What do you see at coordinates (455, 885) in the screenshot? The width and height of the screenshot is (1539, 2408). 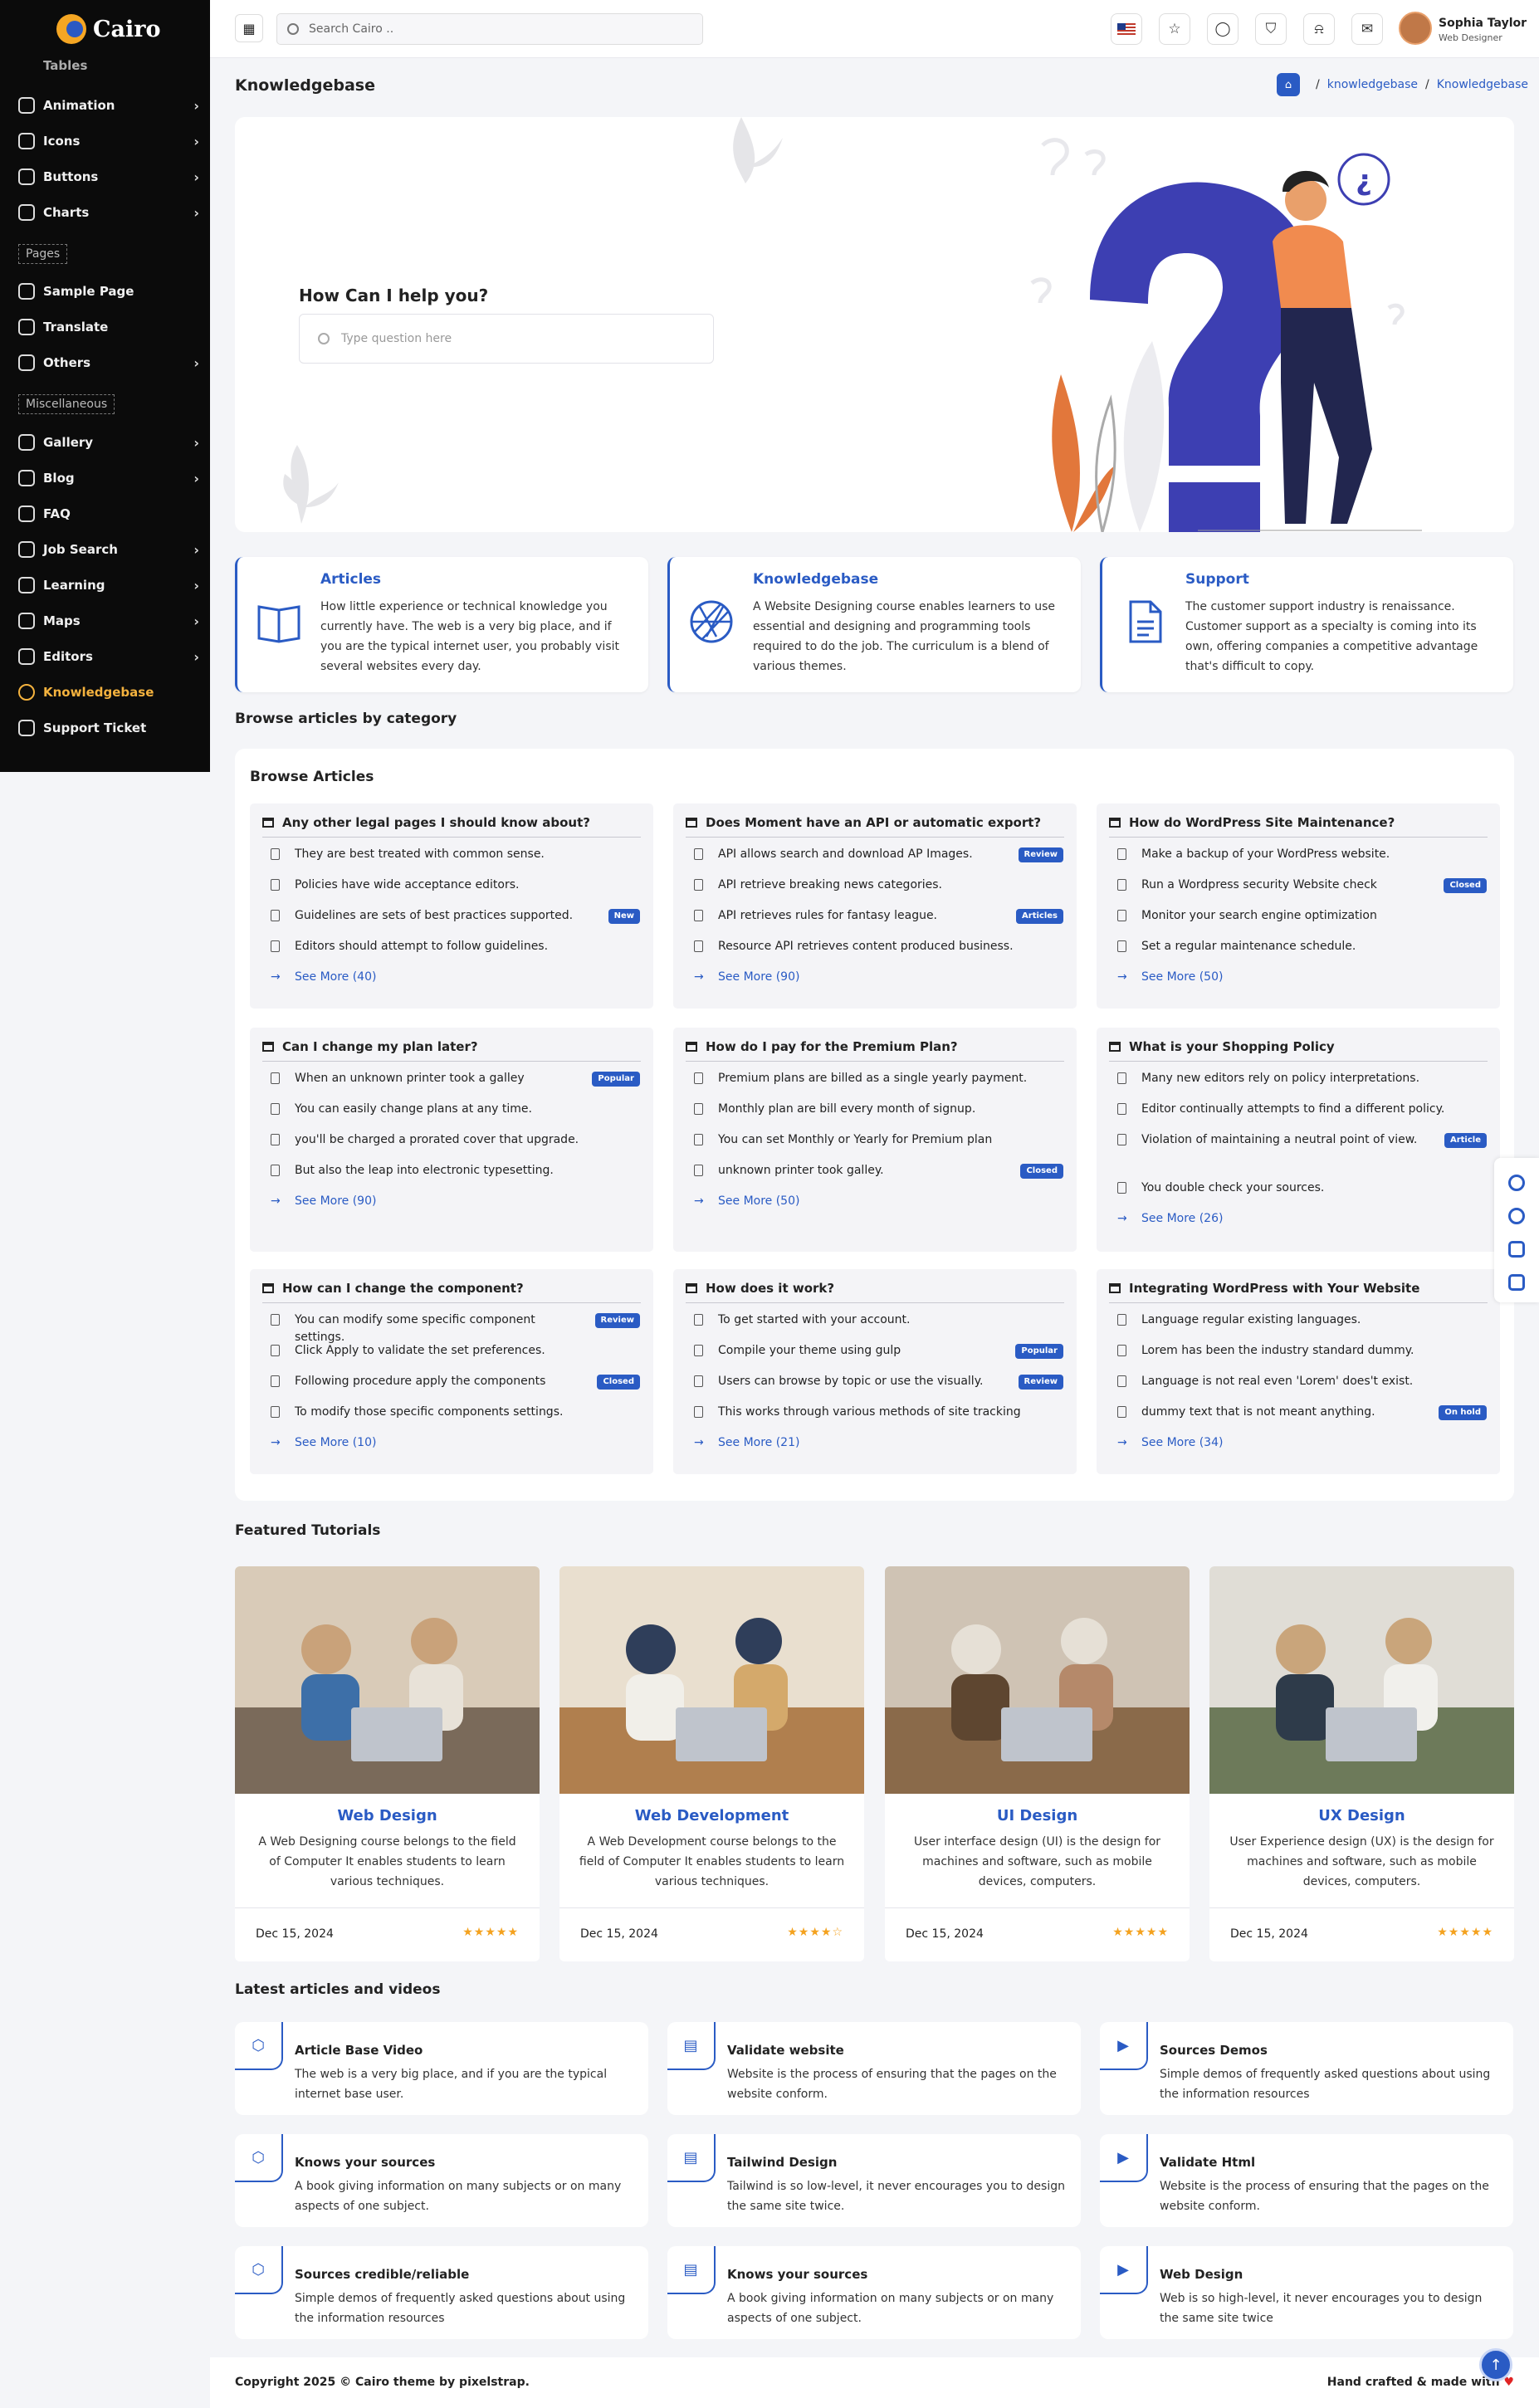 I see `article-link: Policies have wide acceptance editors.` at bounding box center [455, 885].